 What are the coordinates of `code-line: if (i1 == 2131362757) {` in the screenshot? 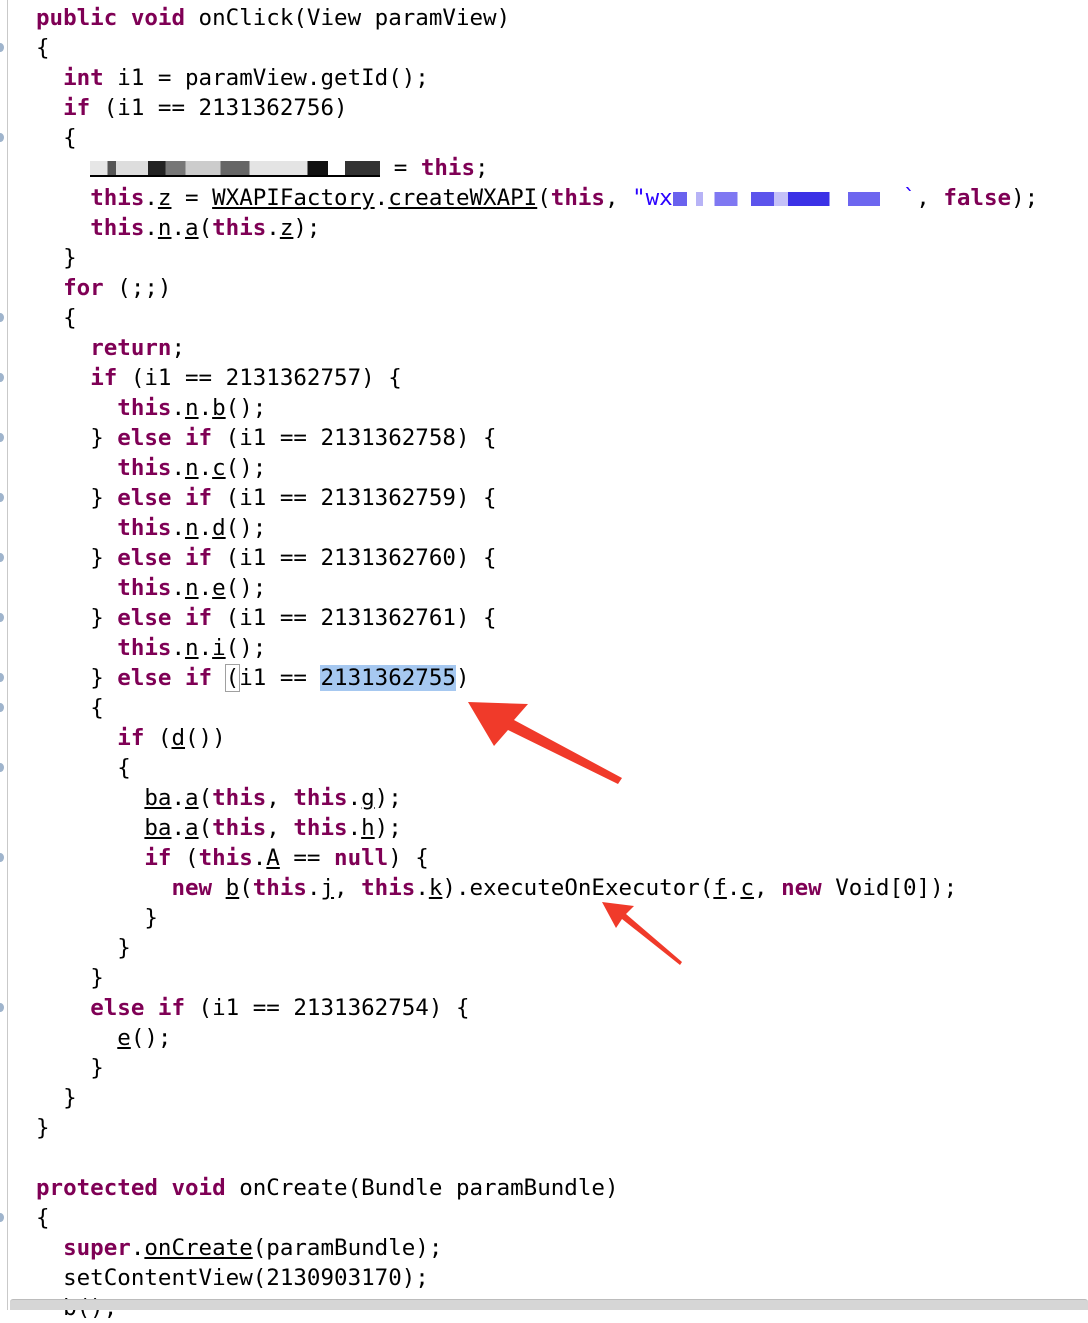 It's located at (537, 378).